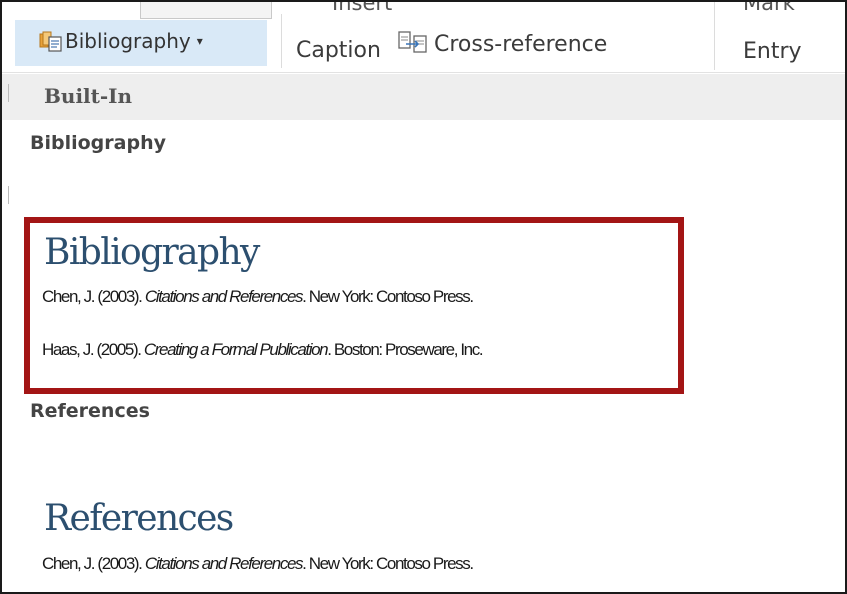  I want to click on mark-entry-button: Entry, so click(772, 51).